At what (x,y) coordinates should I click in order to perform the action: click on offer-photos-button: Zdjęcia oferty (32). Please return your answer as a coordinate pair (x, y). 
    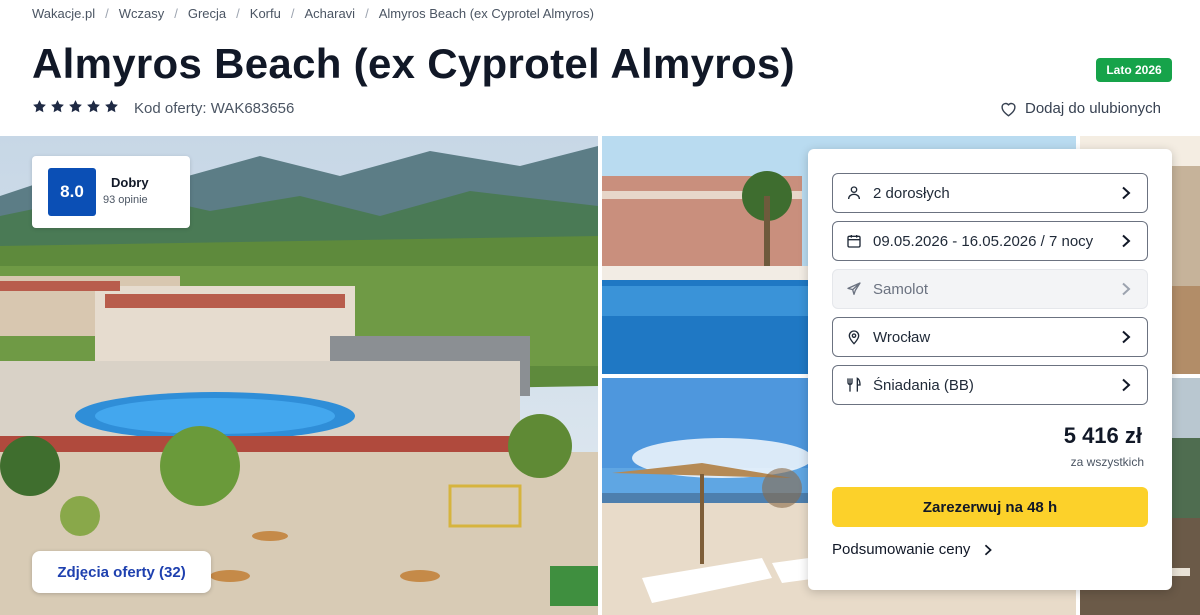
    Looking at the image, I should click on (121, 572).